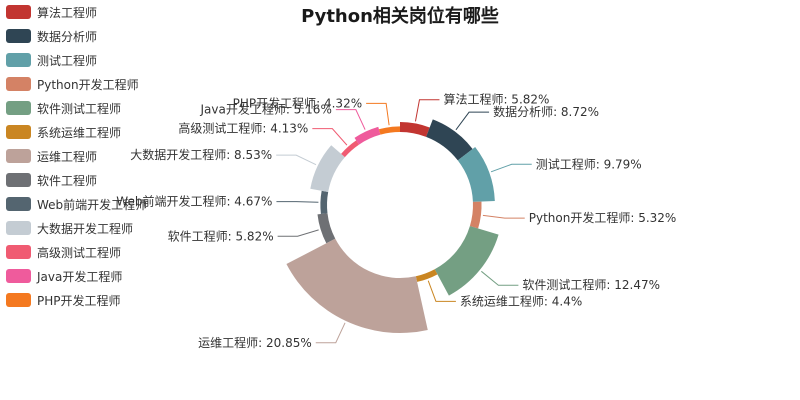  What do you see at coordinates (297, 102) in the screenshot?
I see `slice-label: PHP开发工程师: 4.32%` at bounding box center [297, 102].